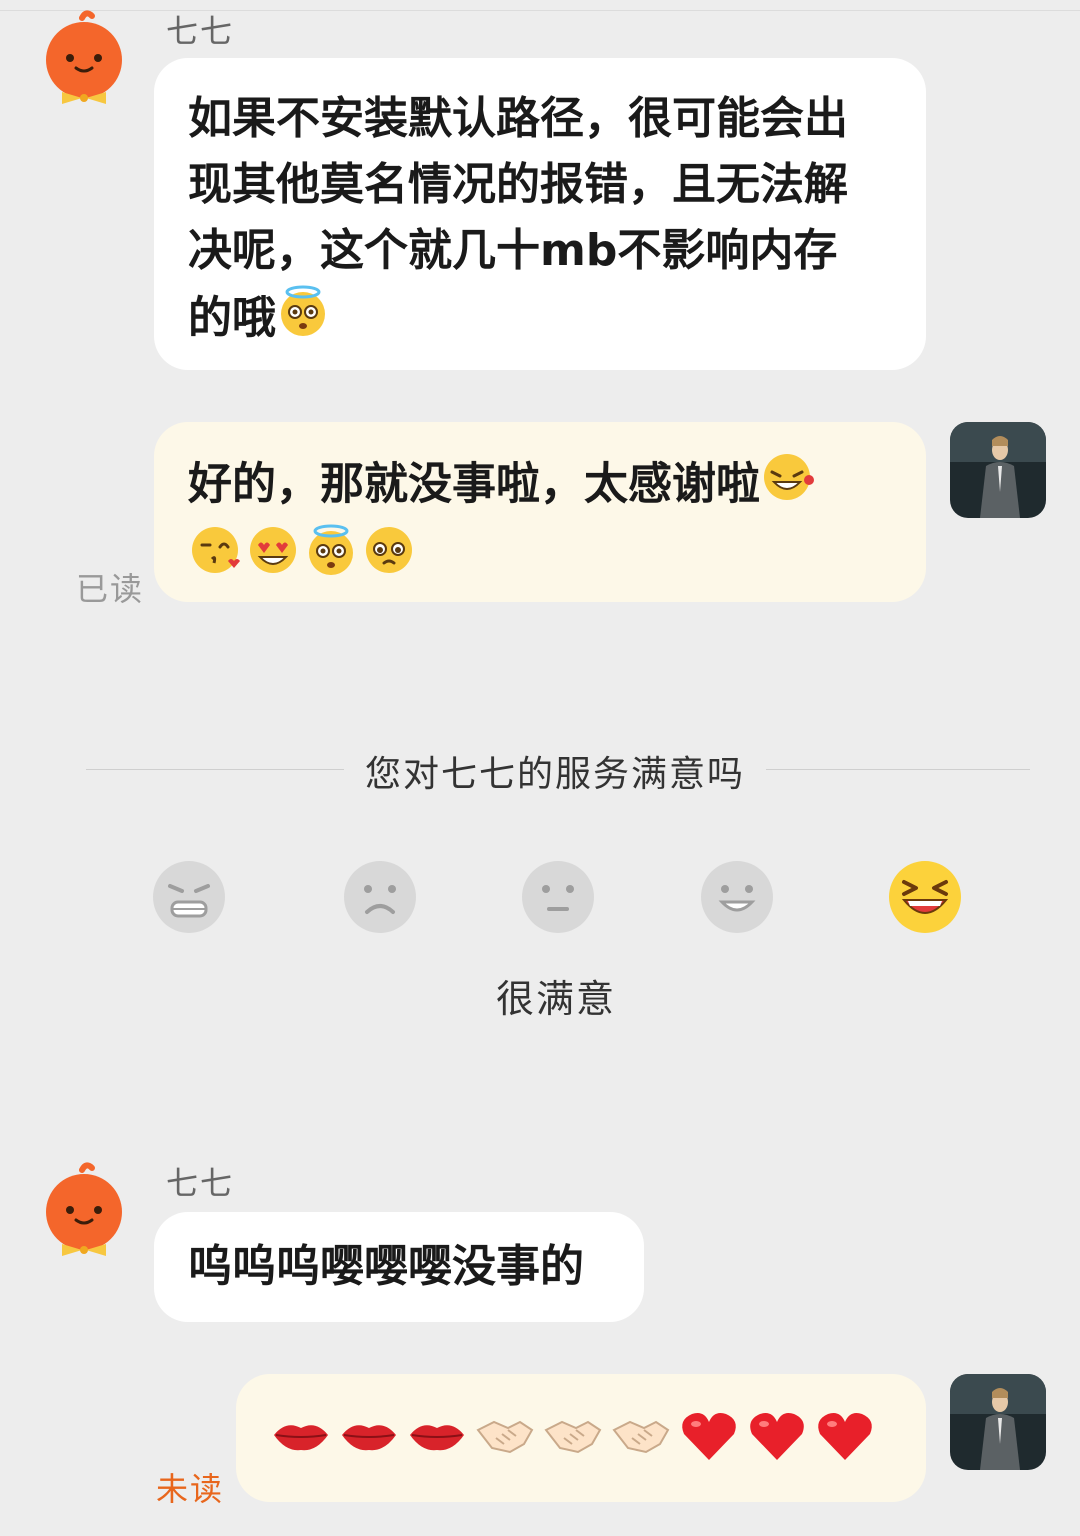  Describe the element at coordinates (737, 897) in the screenshot. I see `rating-smile-icon` at that location.